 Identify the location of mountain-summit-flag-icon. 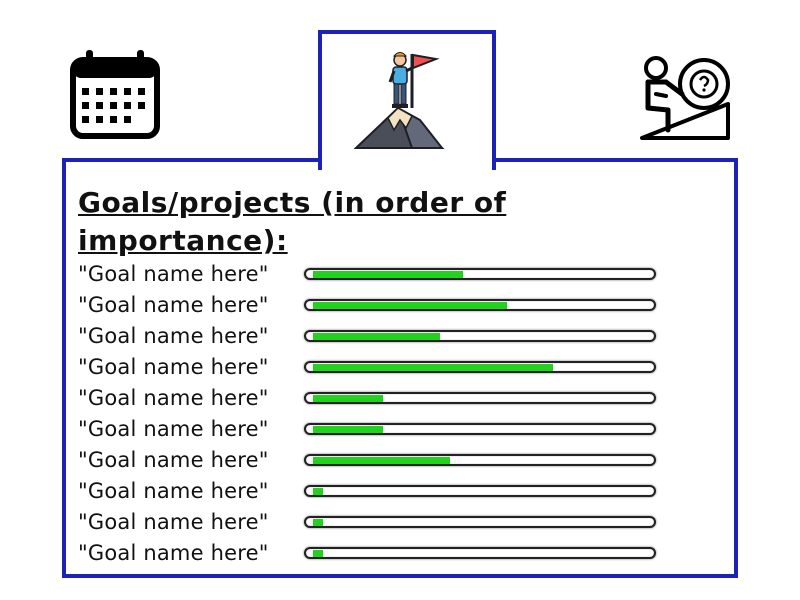
(399, 100).